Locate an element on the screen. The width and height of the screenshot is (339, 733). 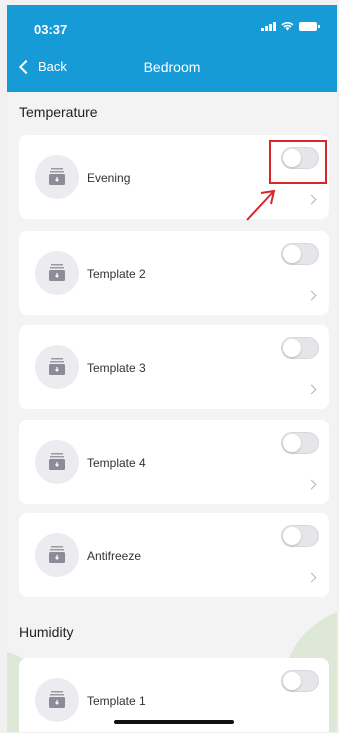
list-item-label: Template 1 is located at coordinates (116, 701).